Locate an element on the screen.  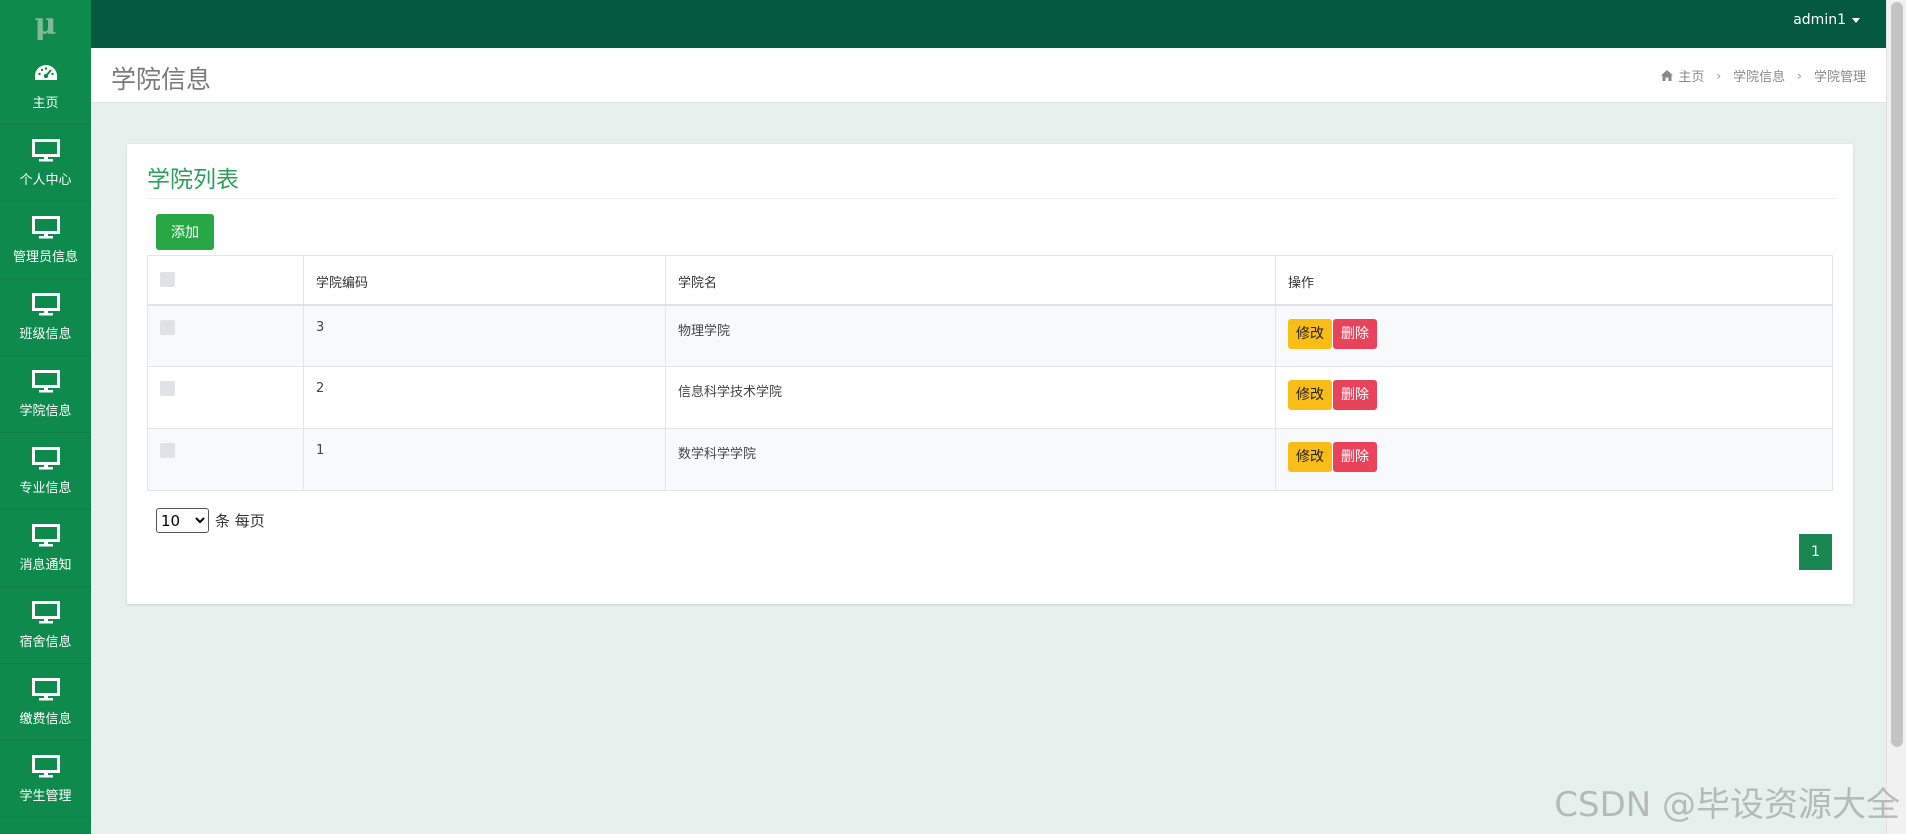
page-size-label: 条 每页 is located at coordinates (240, 521).